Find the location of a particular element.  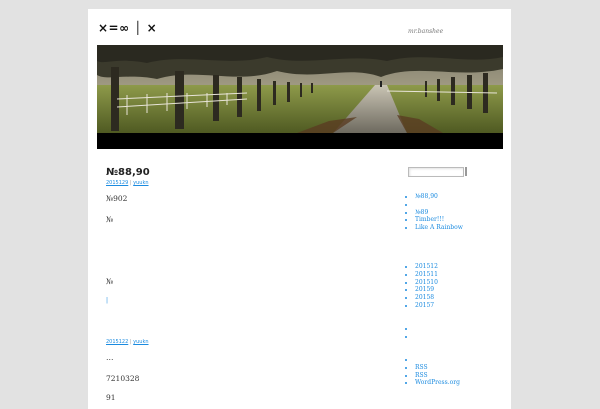

site-title: ×=∞ │ × is located at coordinates (127, 28).